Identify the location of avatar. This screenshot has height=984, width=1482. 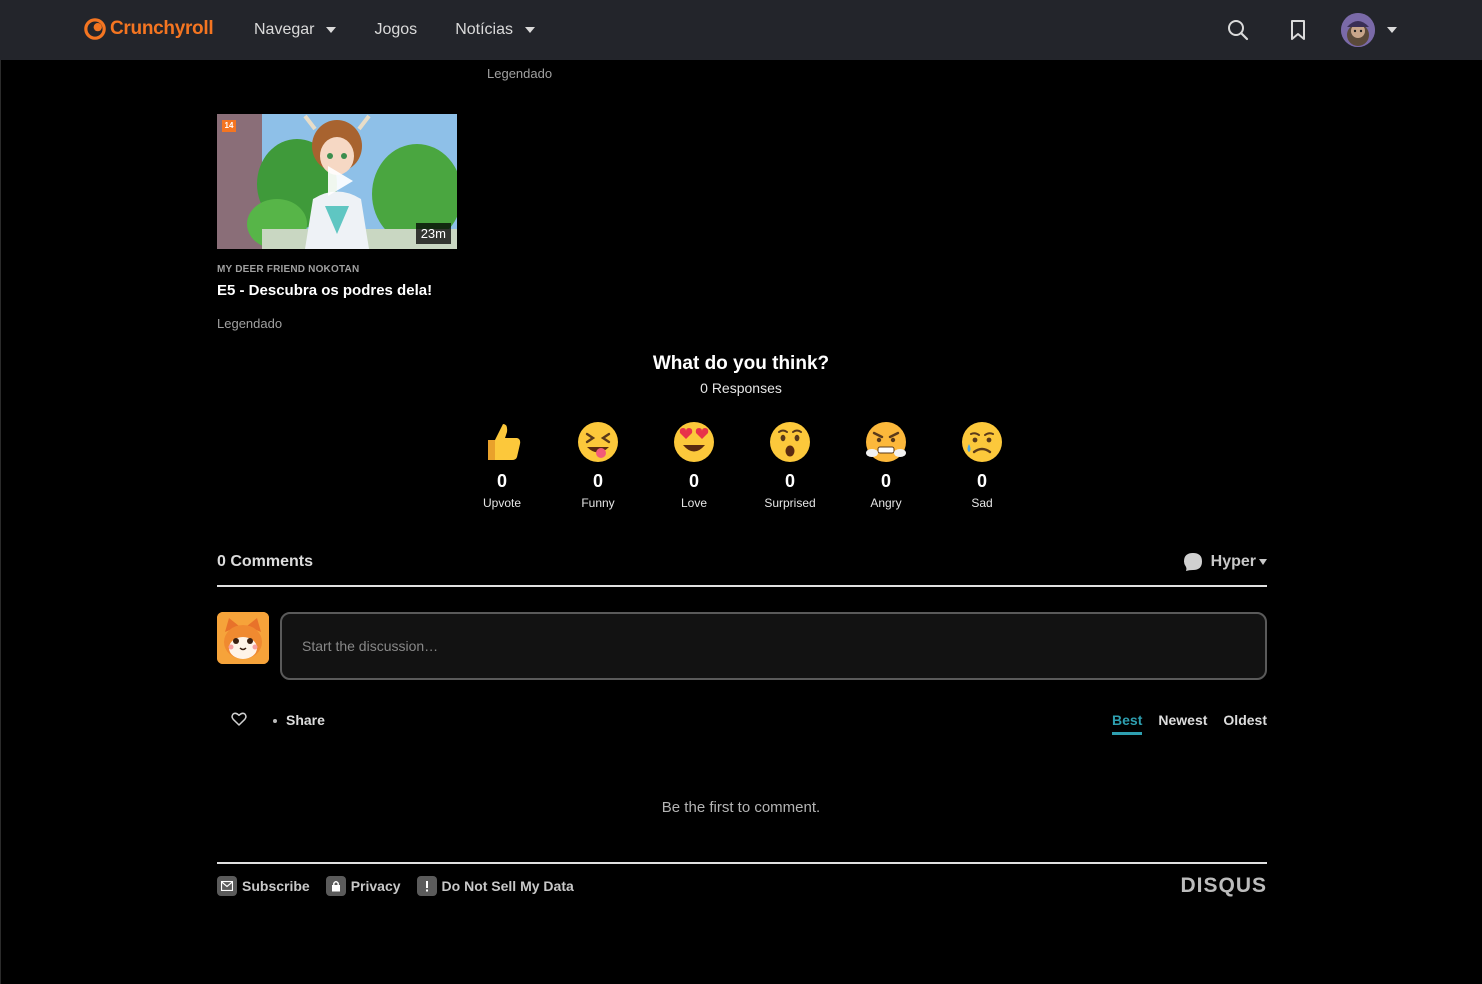
(1358, 30).